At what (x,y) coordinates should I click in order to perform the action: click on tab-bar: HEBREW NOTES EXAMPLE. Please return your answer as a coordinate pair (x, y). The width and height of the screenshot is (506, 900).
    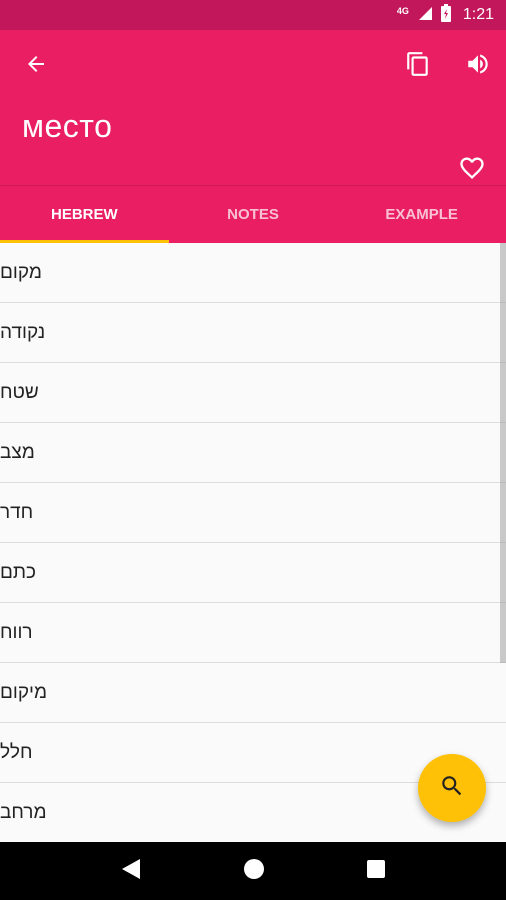
    Looking at the image, I should click on (253, 214).